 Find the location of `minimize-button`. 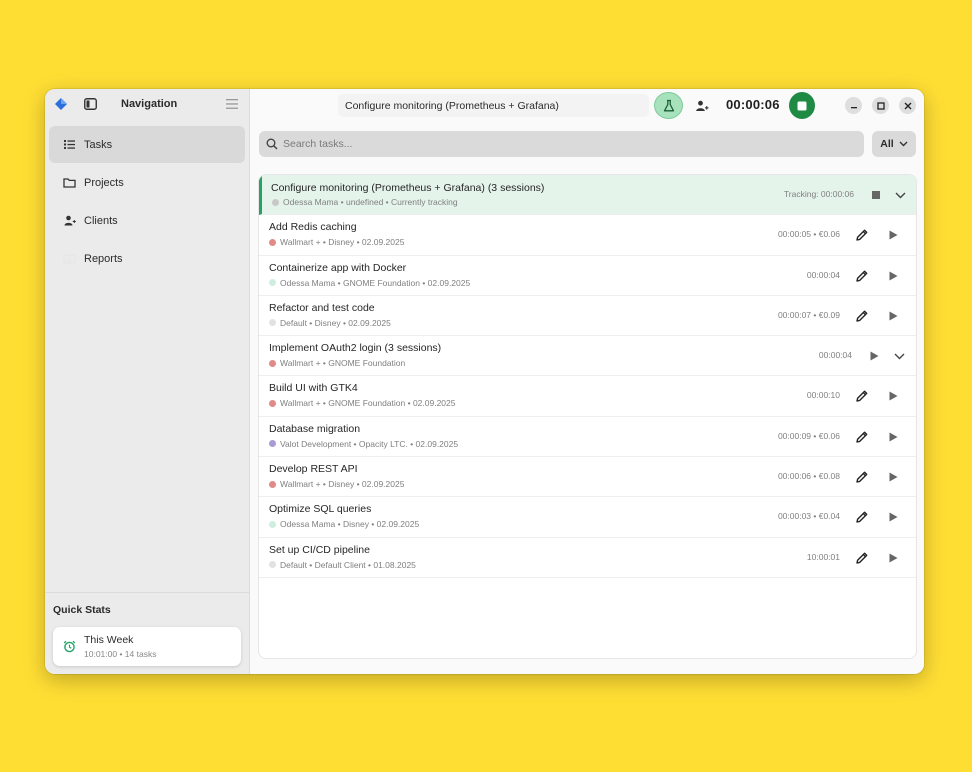

minimize-button is located at coordinates (853, 105).